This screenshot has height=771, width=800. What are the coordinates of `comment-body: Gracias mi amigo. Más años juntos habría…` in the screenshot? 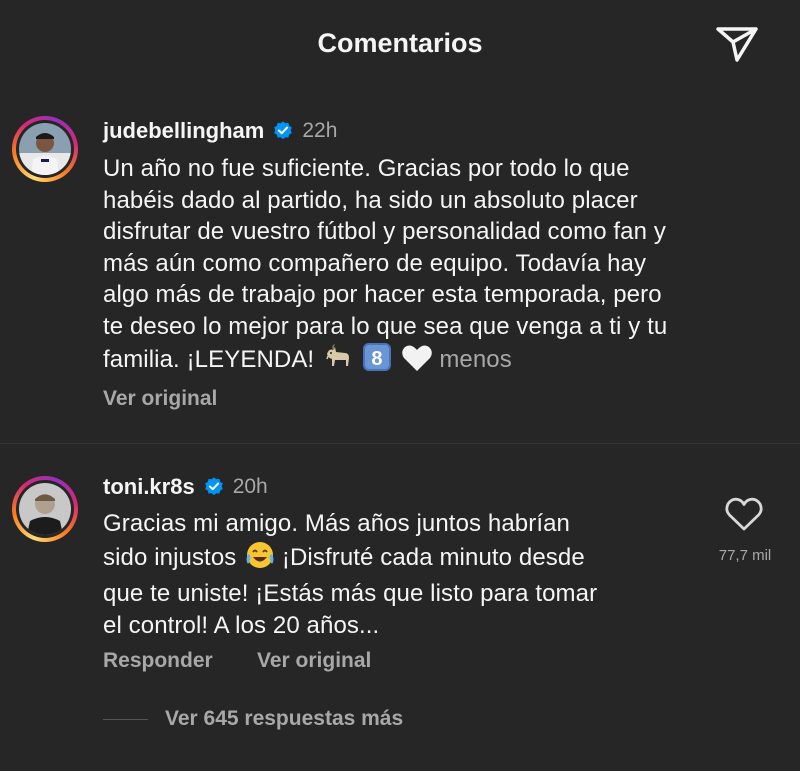 It's located at (350, 574).